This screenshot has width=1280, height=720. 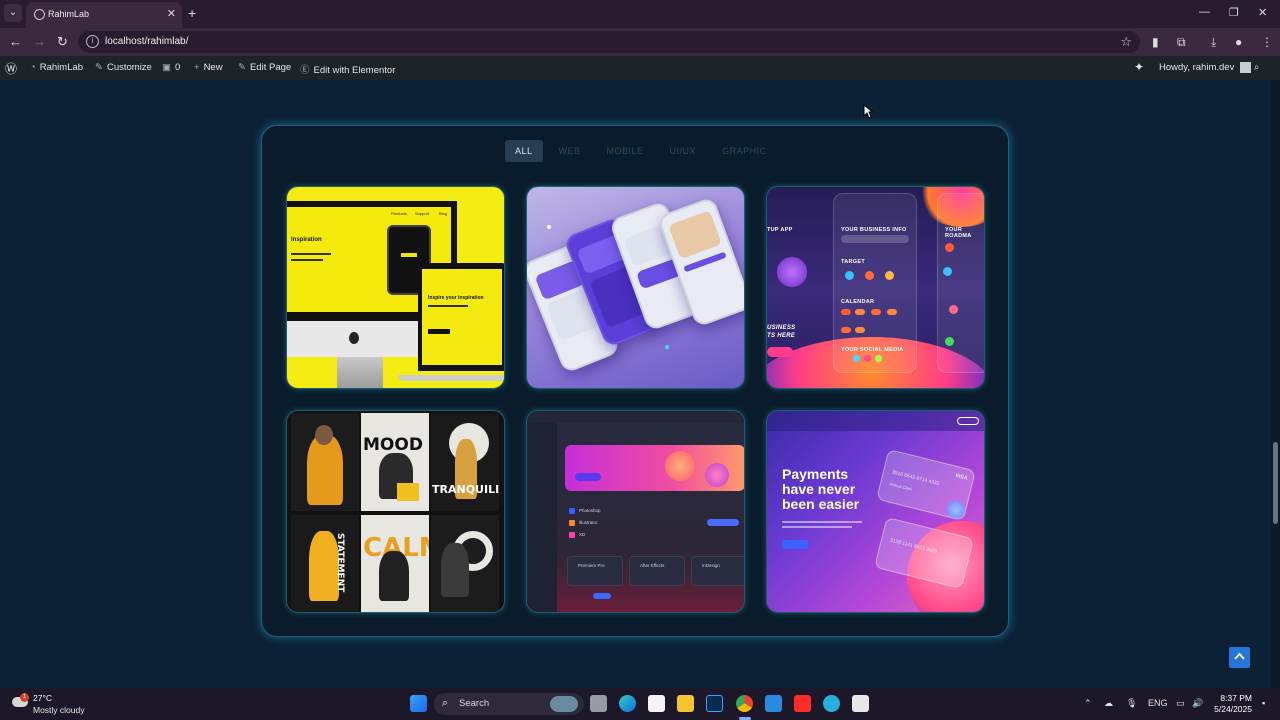 What do you see at coordinates (913, 546) in the screenshot?
I see `card-number: 3128 1141 8423 0629` at bounding box center [913, 546].